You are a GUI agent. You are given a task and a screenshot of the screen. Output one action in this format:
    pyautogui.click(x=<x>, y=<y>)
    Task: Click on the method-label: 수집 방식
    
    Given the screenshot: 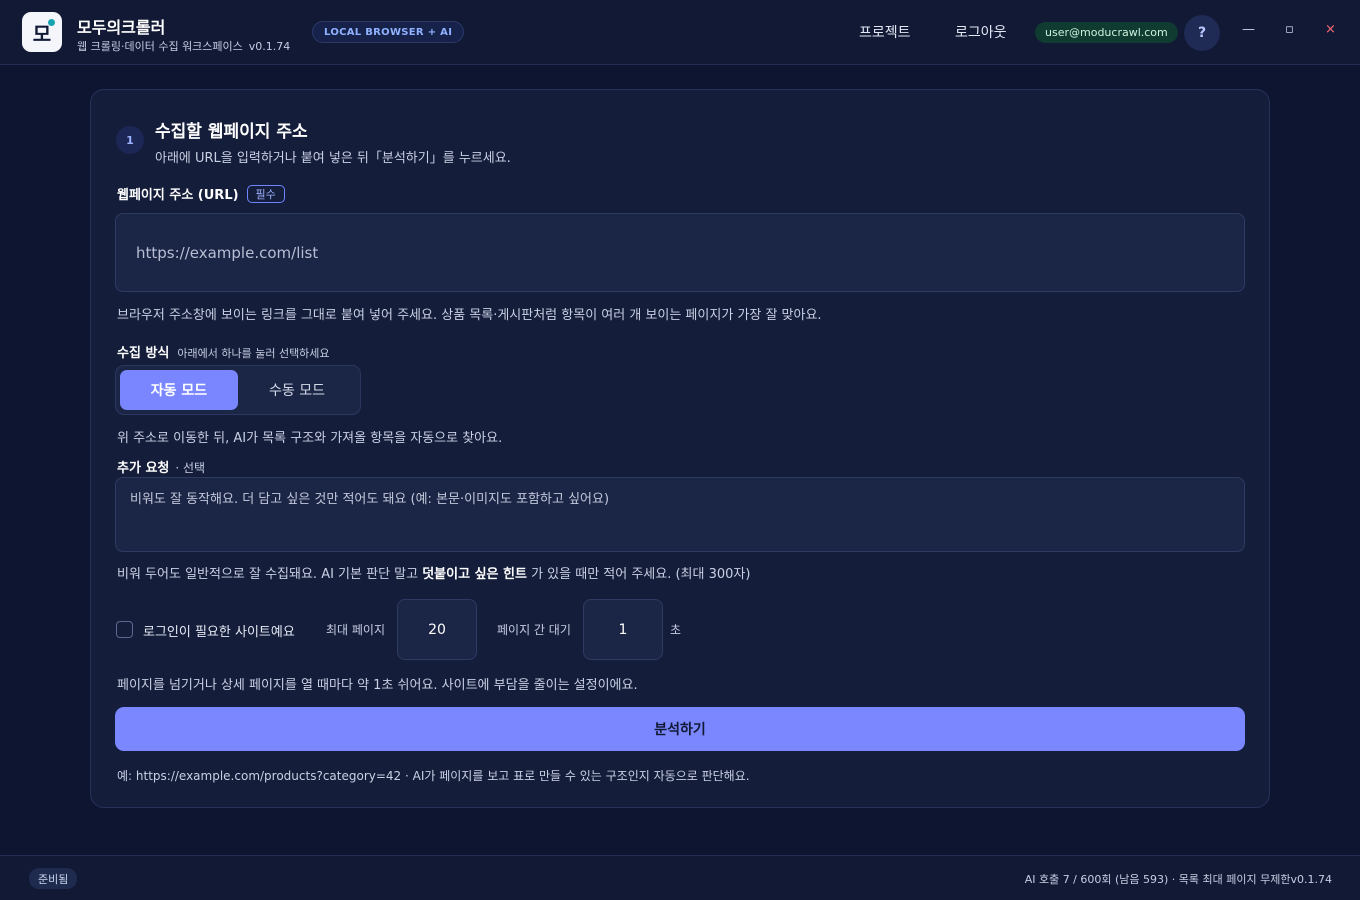 What is the action you would take?
    pyautogui.click(x=143, y=353)
    